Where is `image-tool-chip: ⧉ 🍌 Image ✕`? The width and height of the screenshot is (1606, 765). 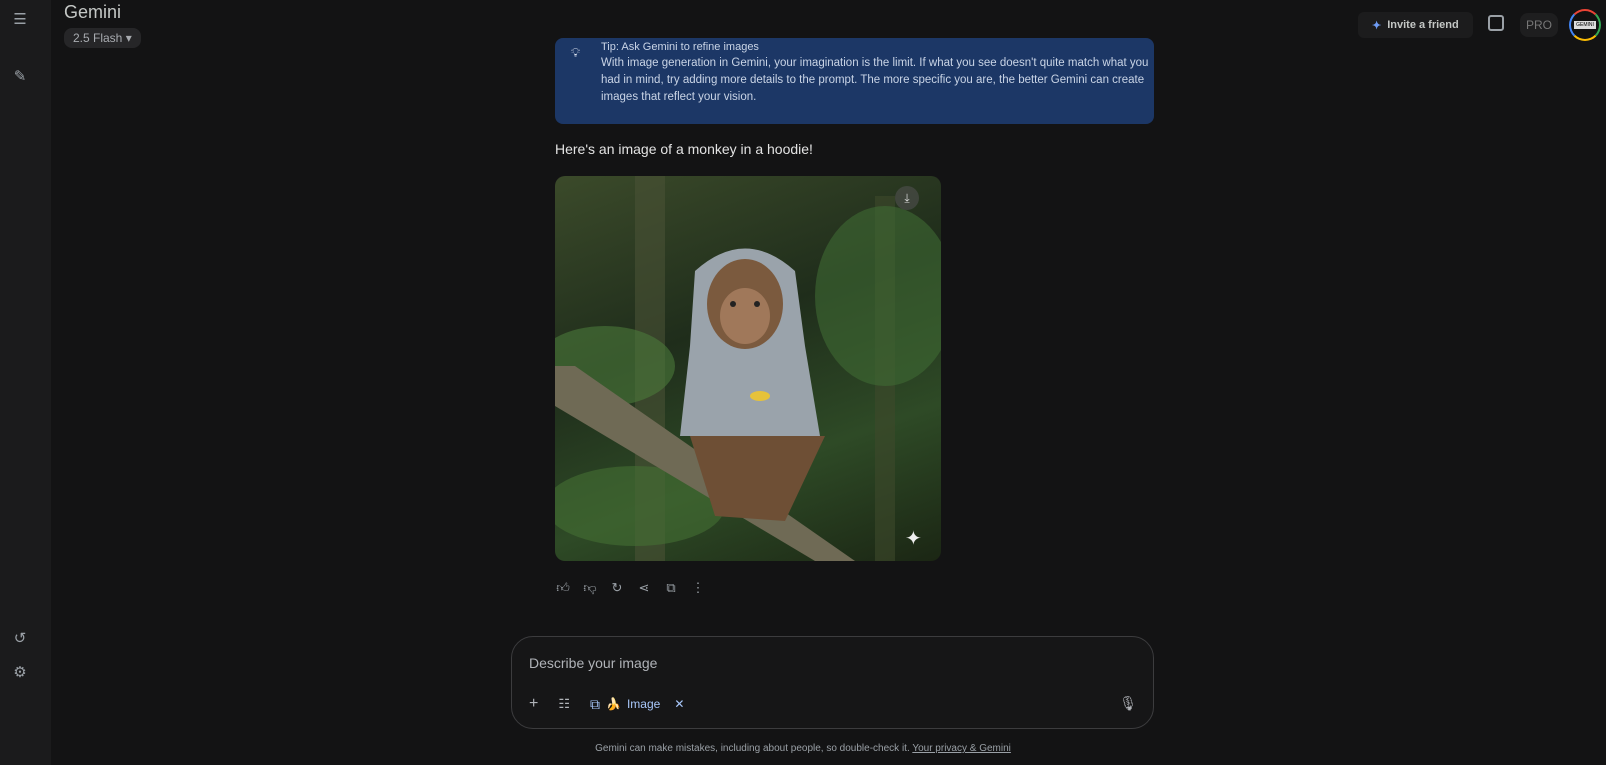
image-tool-chip: ⧉ 🍌 Image ✕ is located at coordinates (637, 704).